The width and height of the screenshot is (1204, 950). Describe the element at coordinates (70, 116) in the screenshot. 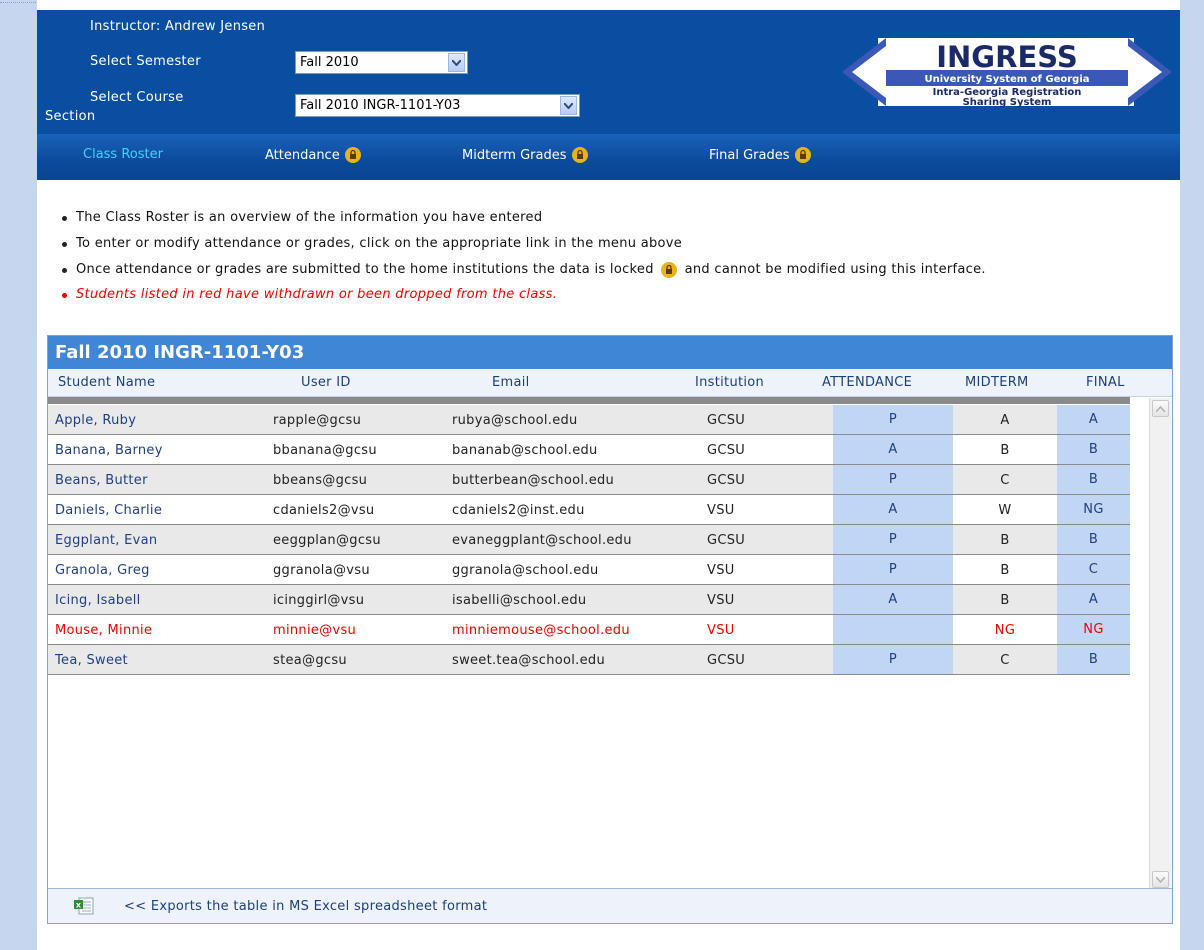

I see `course-label-section: Section` at that location.